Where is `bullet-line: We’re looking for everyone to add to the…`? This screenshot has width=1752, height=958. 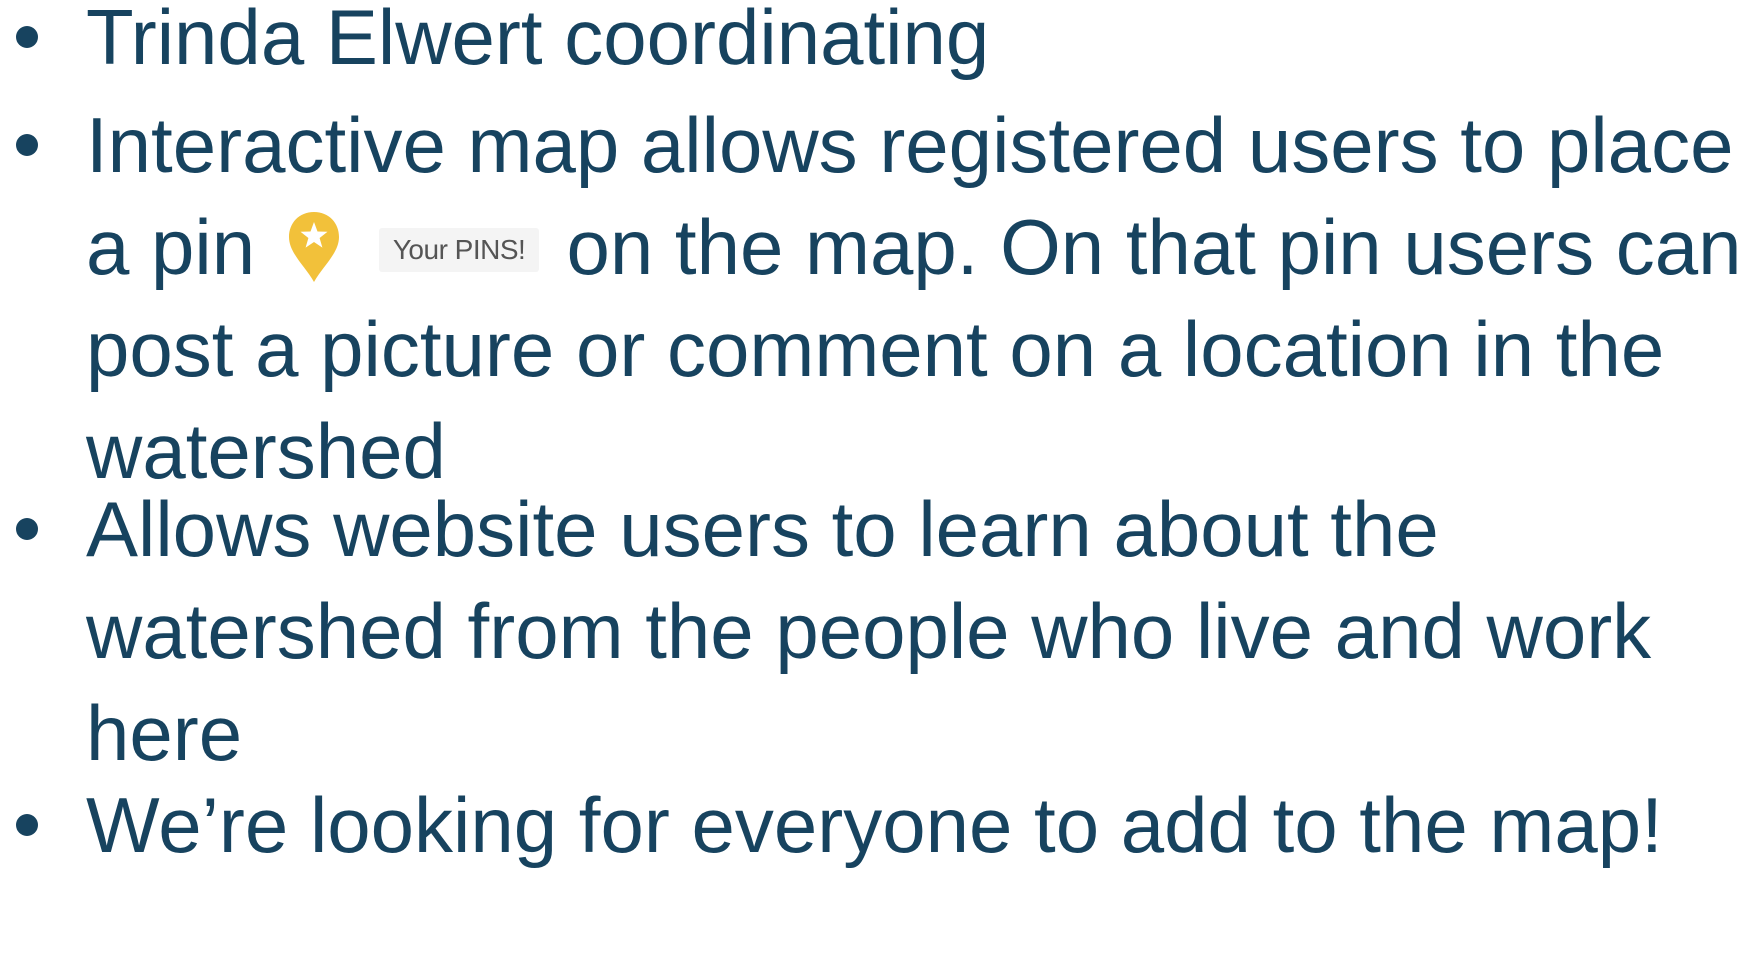
bullet-line: We’re looking for everyone to add to the… is located at coordinates (874, 825).